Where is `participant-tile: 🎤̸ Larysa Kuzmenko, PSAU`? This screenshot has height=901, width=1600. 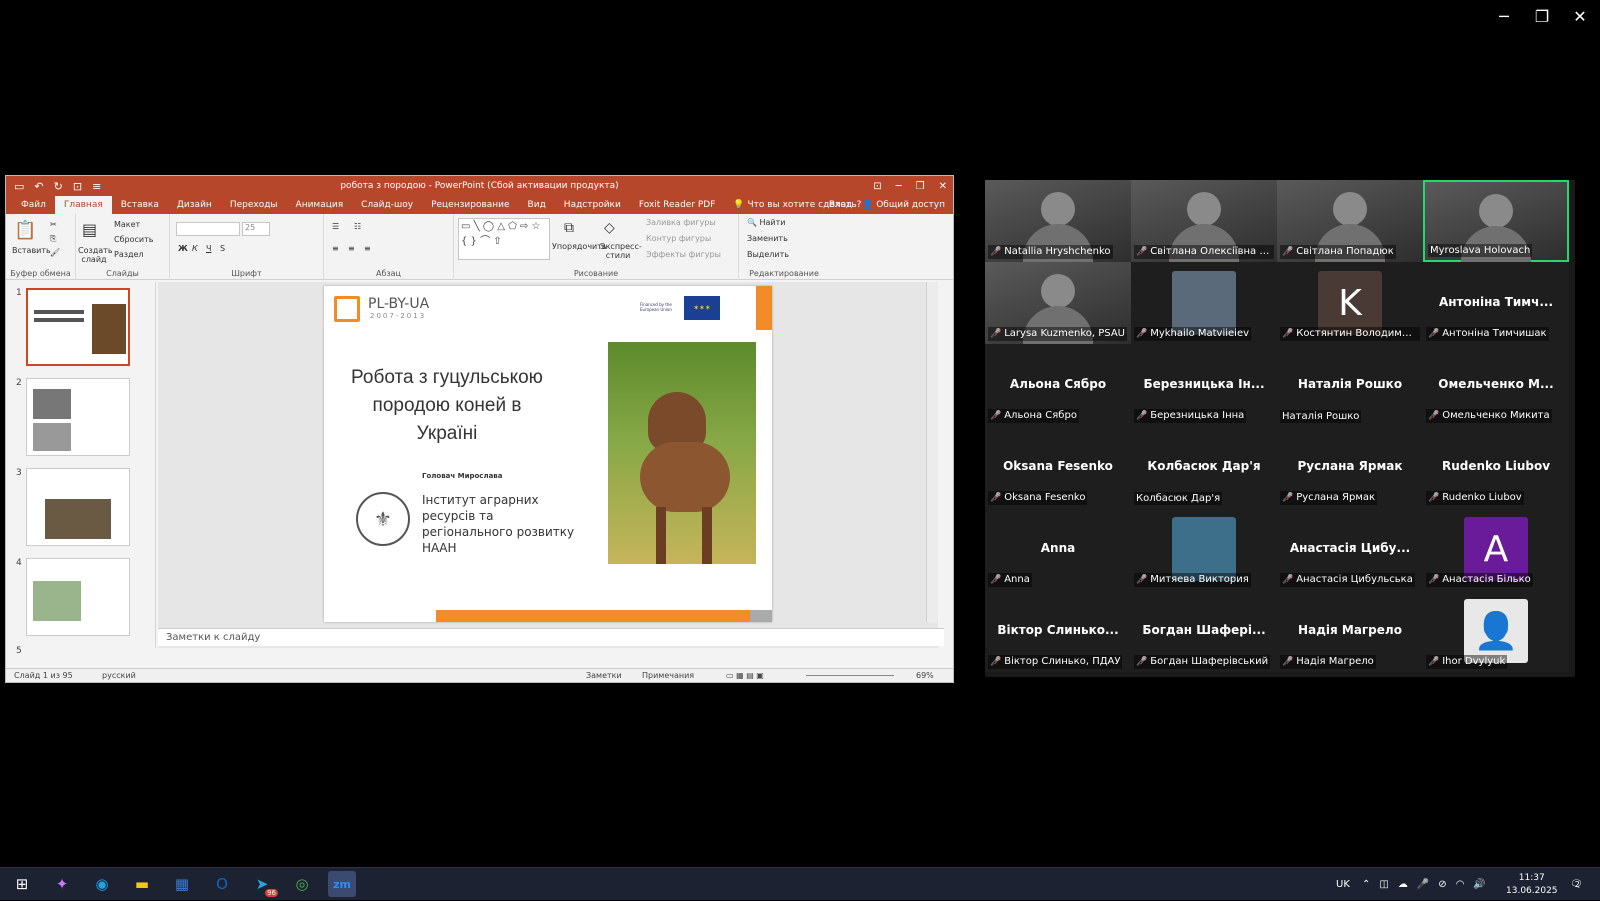
participant-tile: 🎤̸ Larysa Kuzmenko, PSAU is located at coordinates (1058, 303).